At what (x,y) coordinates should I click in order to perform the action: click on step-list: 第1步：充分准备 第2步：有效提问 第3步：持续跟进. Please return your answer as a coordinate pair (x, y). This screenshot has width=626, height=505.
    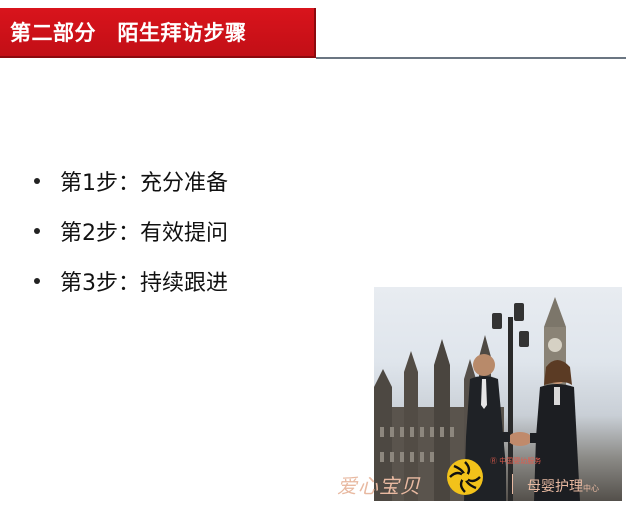
    Looking at the image, I should click on (129, 231).